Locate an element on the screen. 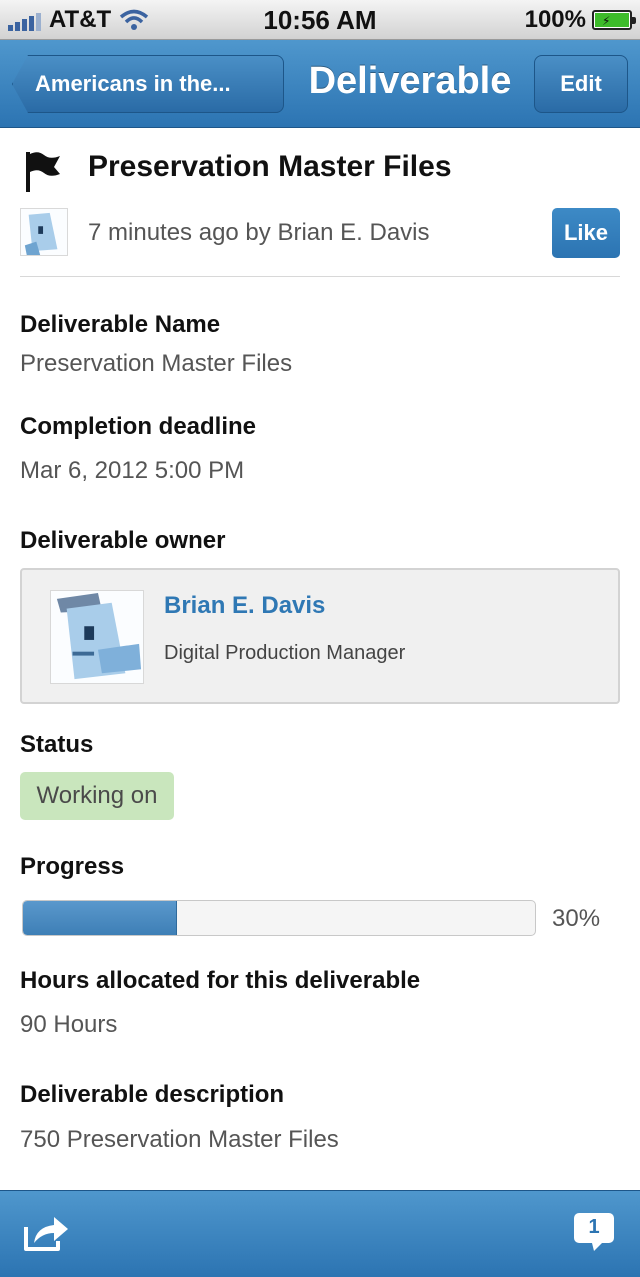 The width and height of the screenshot is (640, 1277). owner-name-link: Brian E. Davis is located at coordinates (244, 606).